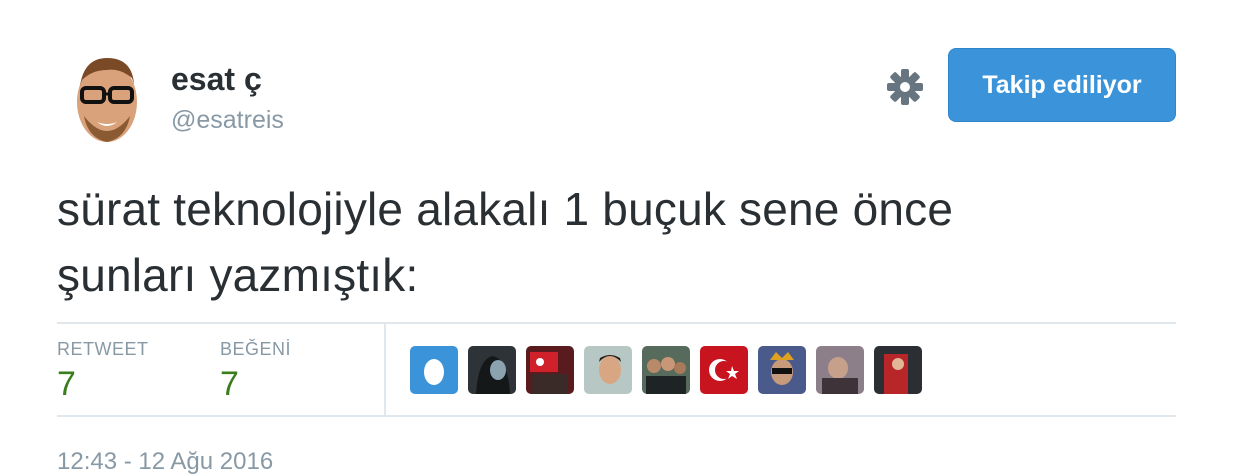 The image size is (1246, 474). Describe the element at coordinates (616, 416) in the screenshot. I see `stats-bottom-divider` at that location.